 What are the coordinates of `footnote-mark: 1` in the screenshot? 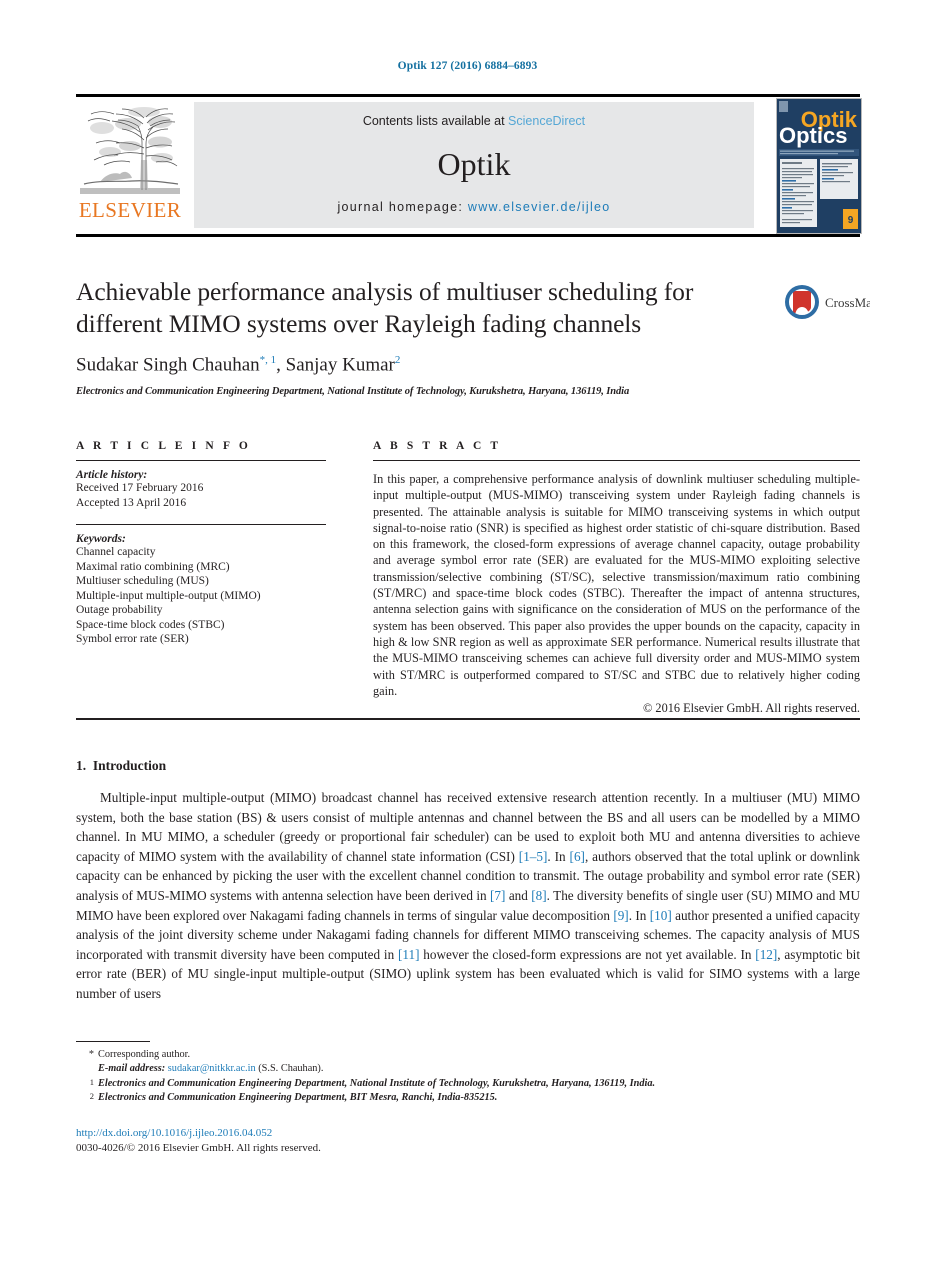 It's located at (91, 1081).